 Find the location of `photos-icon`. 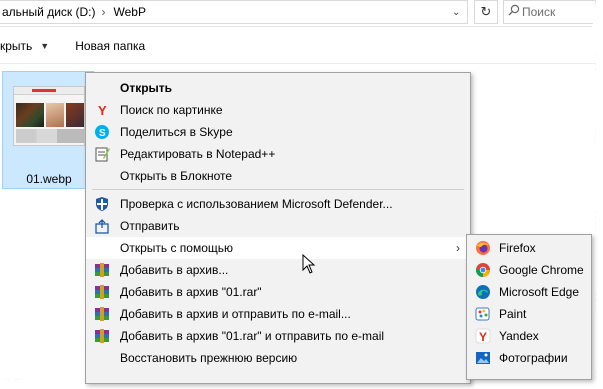

photos-icon is located at coordinates (483, 358).